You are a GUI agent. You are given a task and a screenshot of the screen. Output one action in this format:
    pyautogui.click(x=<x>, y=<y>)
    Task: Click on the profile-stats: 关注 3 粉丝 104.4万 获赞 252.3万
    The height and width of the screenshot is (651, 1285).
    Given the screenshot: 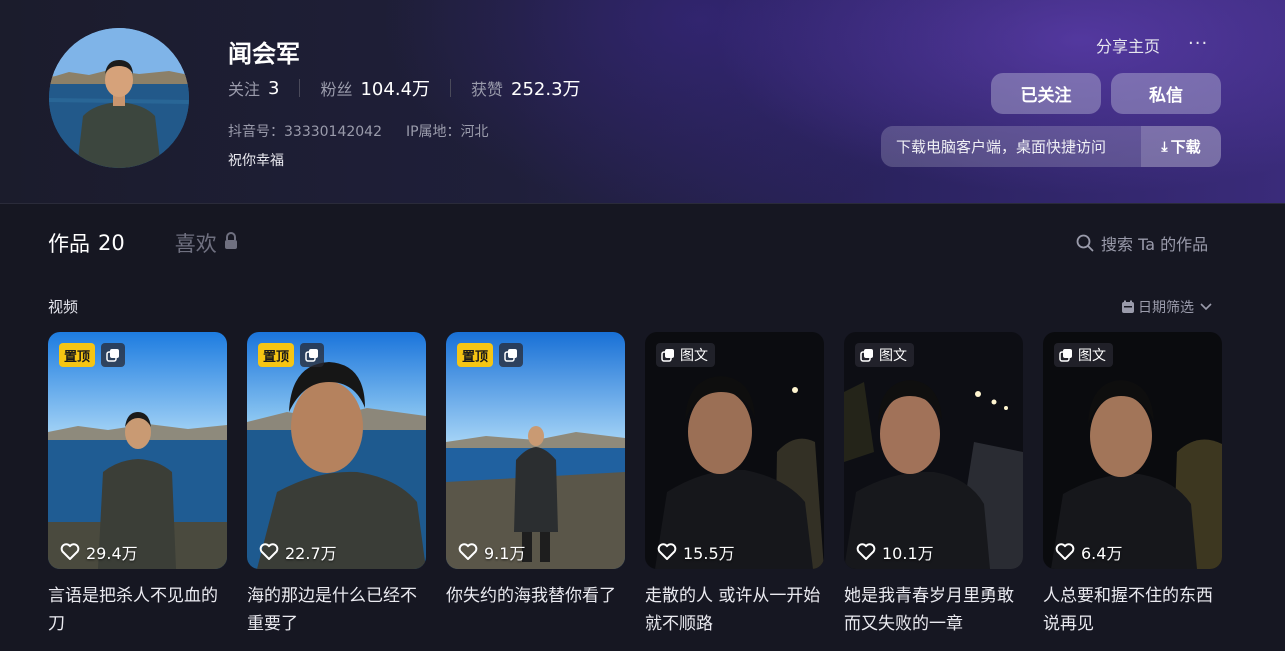 What is the action you would take?
    pyautogui.click(x=404, y=88)
    